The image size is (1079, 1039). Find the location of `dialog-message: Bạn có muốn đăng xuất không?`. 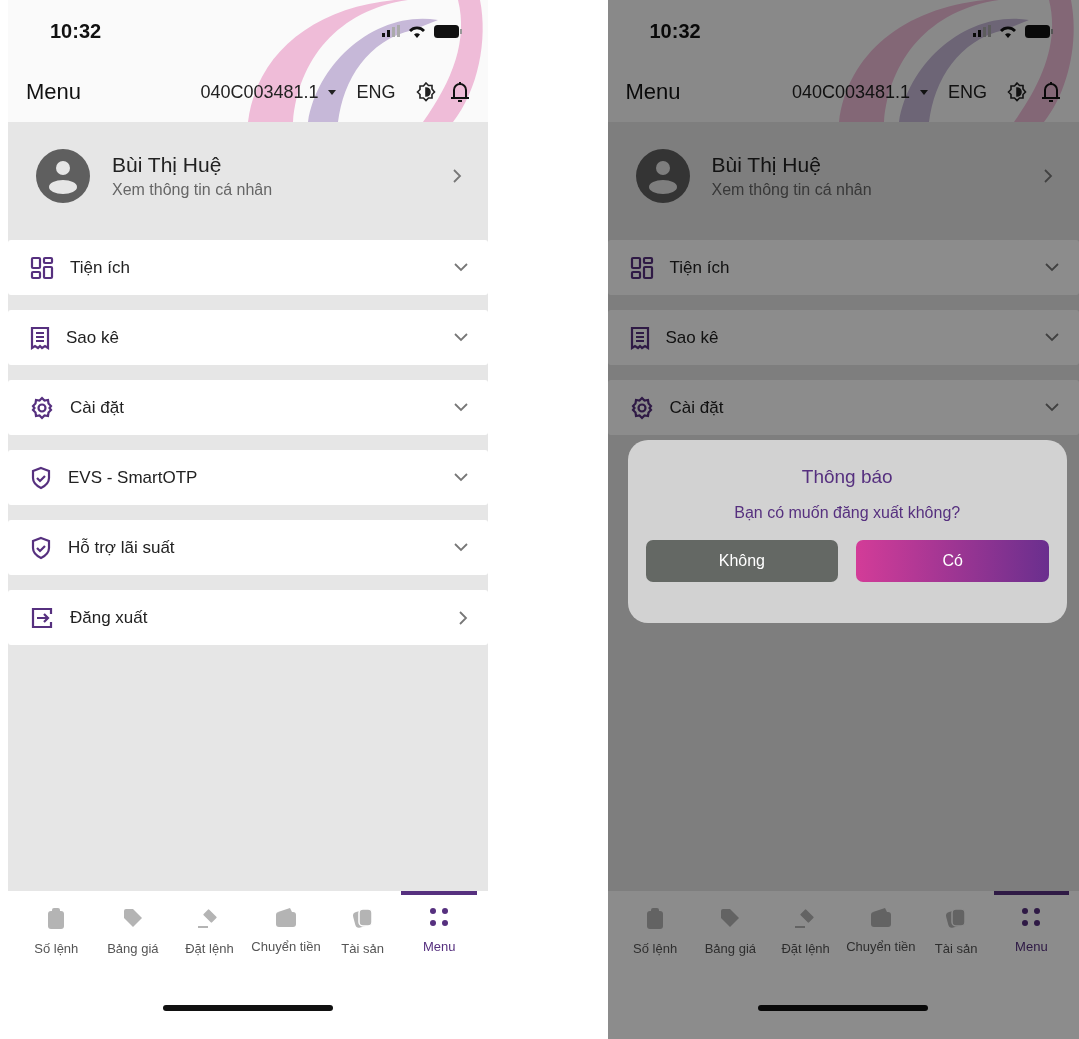

dialog-message: Bạn có muốn đăng xuất không? is located at coordinates (847, 513).